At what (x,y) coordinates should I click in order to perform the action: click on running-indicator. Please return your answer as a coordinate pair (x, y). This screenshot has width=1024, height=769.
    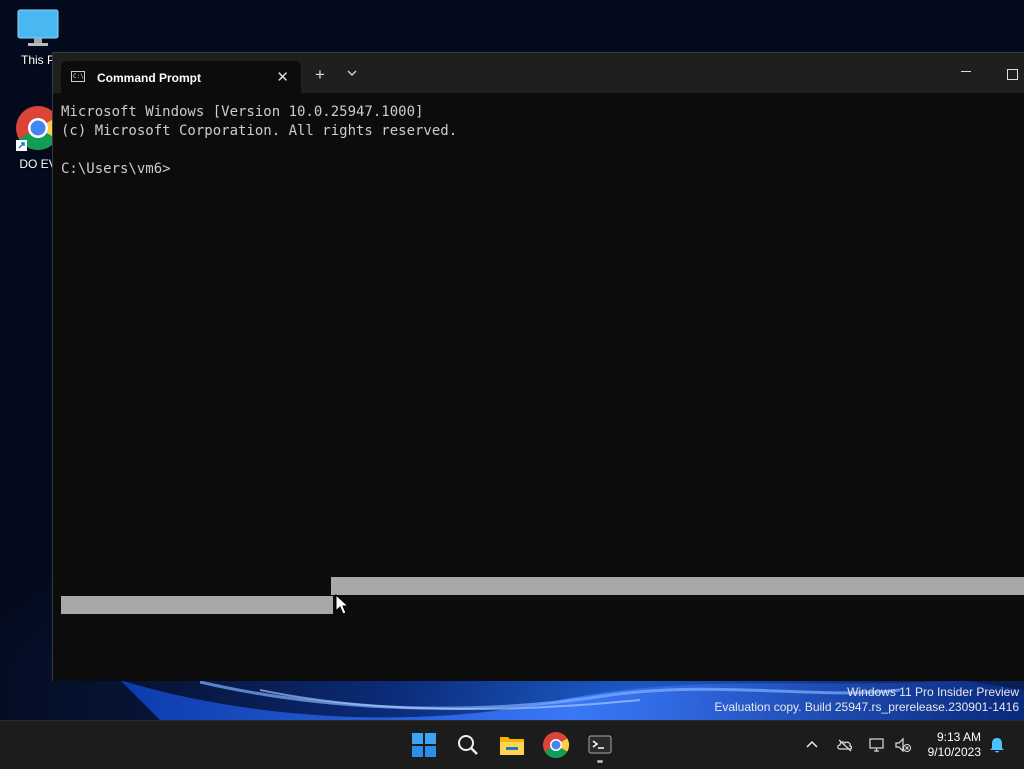
    Looking at the image, I should click on (600, 761).